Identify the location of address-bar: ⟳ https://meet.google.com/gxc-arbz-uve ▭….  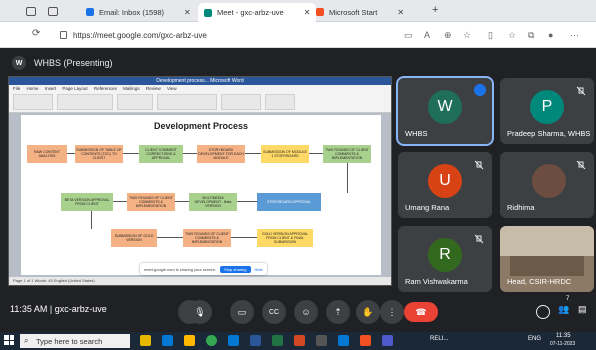
(298, 35).